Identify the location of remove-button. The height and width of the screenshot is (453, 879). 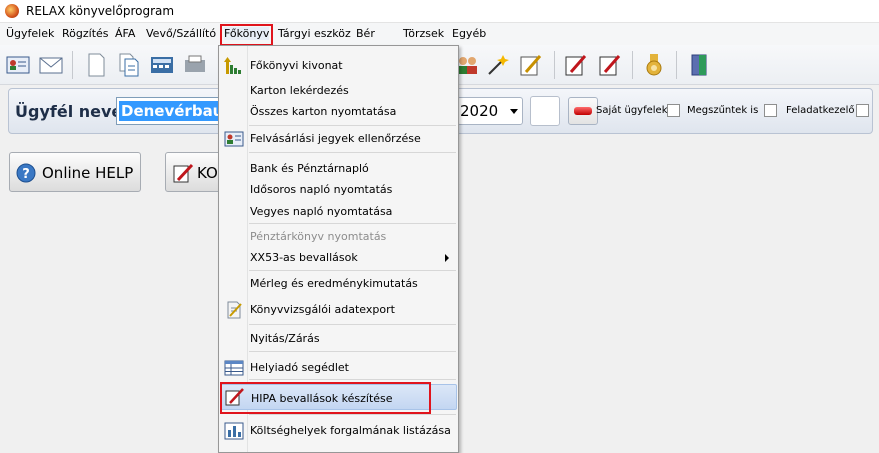
(583, 111).